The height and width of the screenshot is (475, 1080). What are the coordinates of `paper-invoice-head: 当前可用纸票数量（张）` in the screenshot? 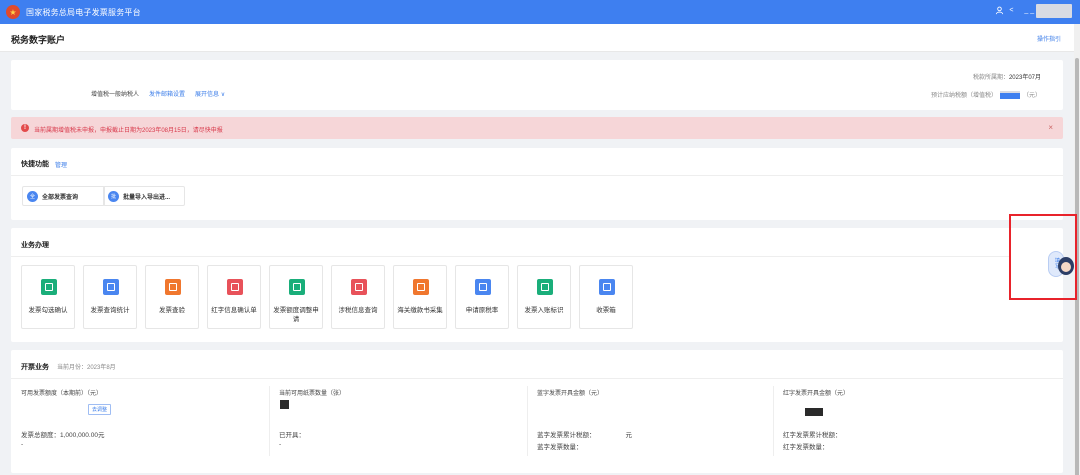 It's located at (312, 394).